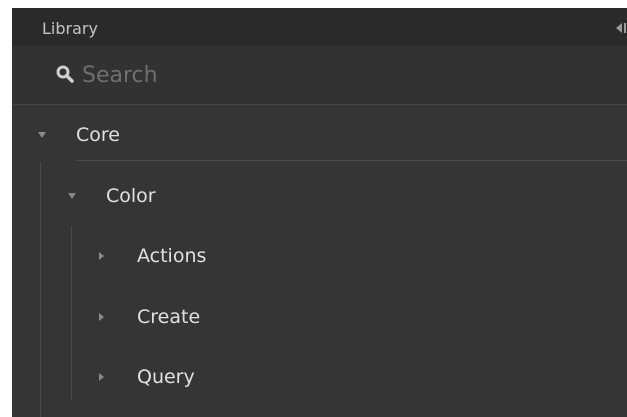  What do you see at coordinates (131, 196) in the screenshot?
I see `tree-item-label: Color` at bounding box center [131, 196].